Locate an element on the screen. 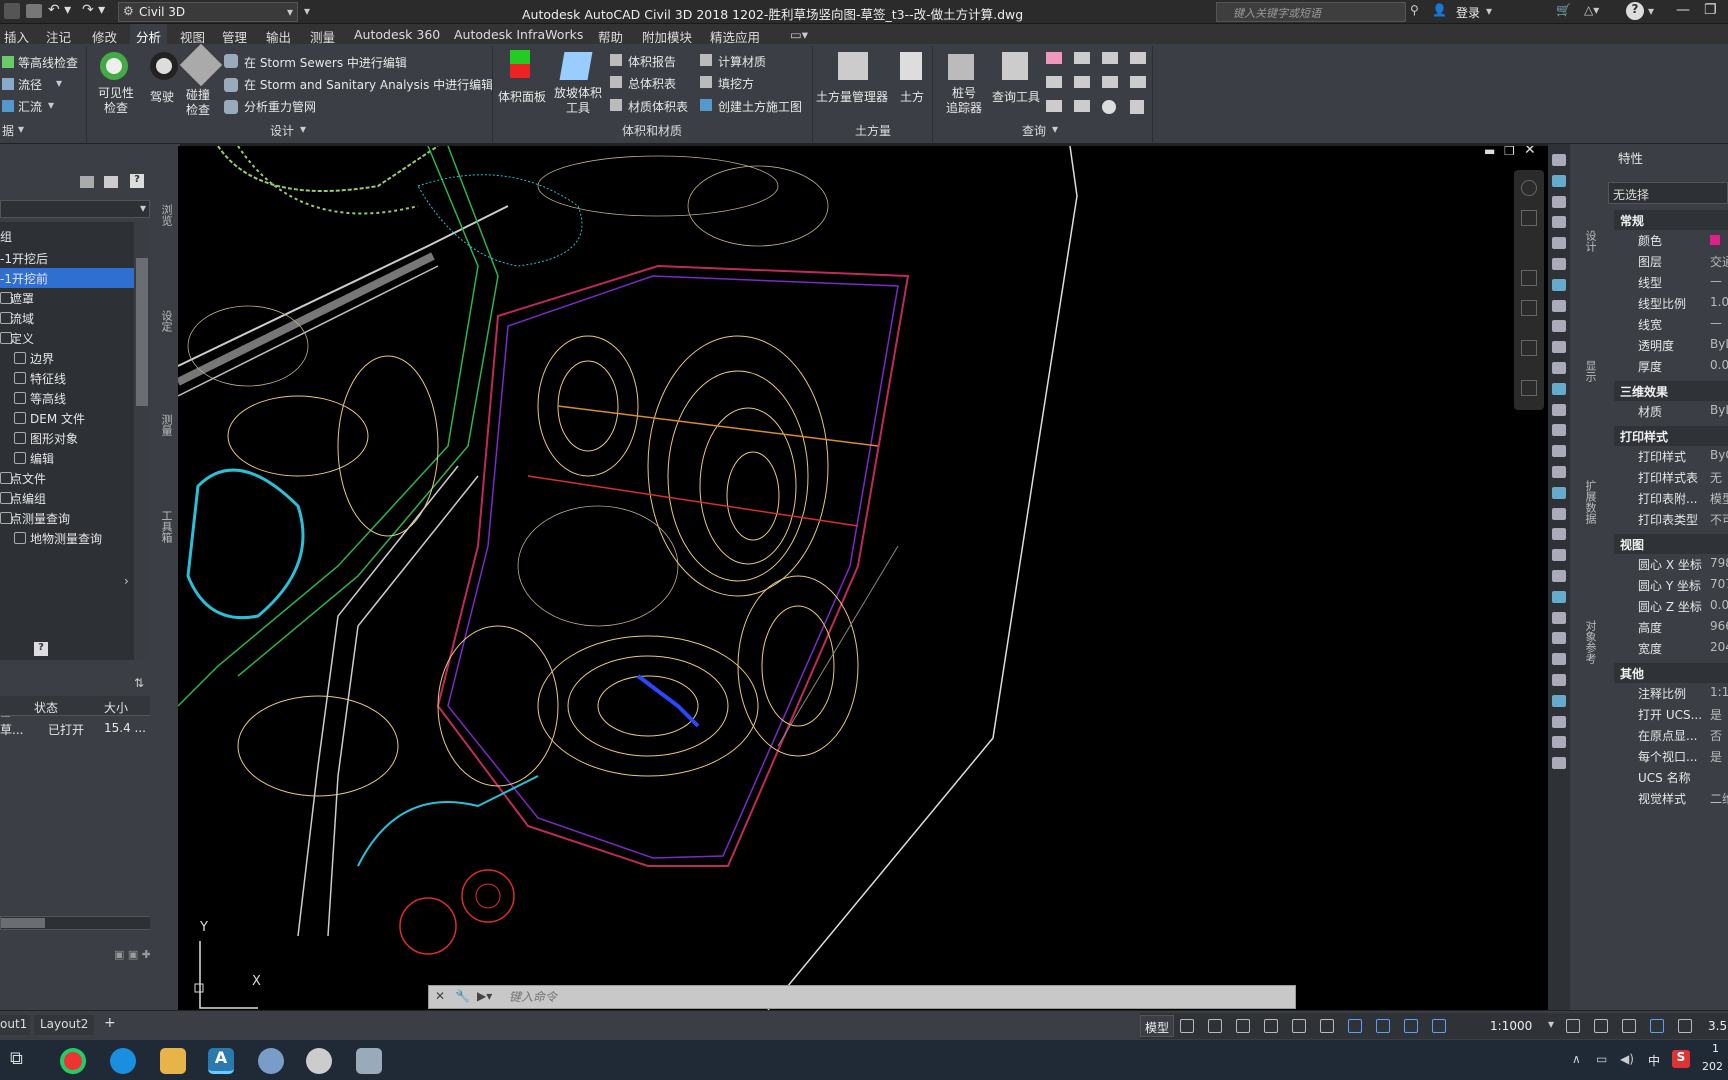  snap-icon is located at coordinates (1215, 1026).